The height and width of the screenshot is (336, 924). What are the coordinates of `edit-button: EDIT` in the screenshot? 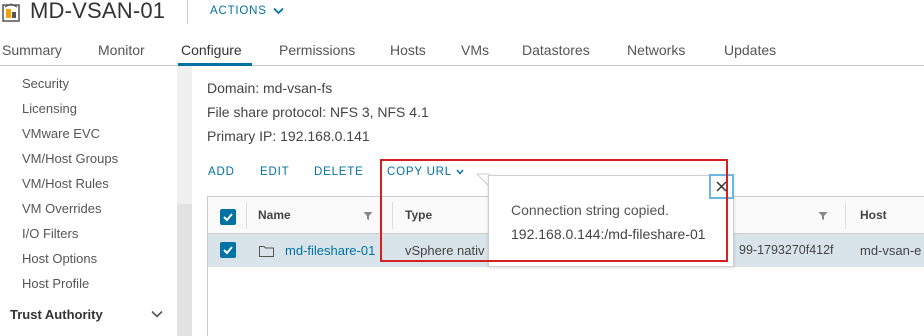 It's located at (274, 172).